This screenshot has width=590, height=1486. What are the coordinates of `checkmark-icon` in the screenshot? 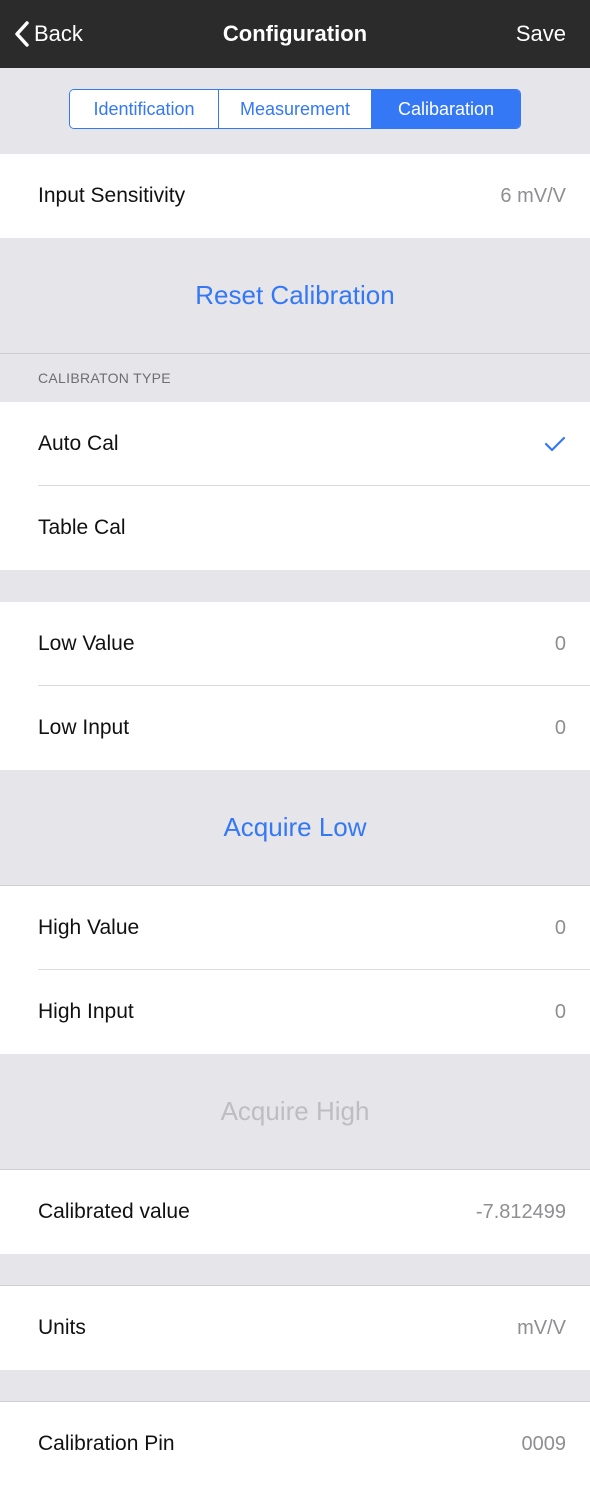 It's located at (555, 444).